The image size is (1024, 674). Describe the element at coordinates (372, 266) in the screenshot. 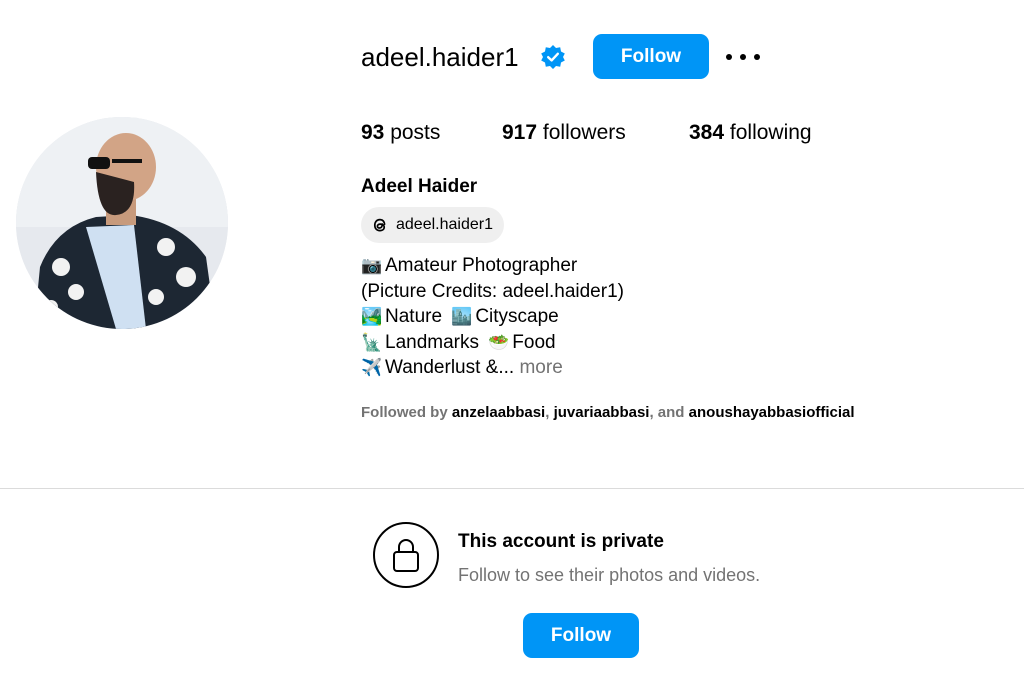

I see `camera-emoji-icon: 📷` at that location.